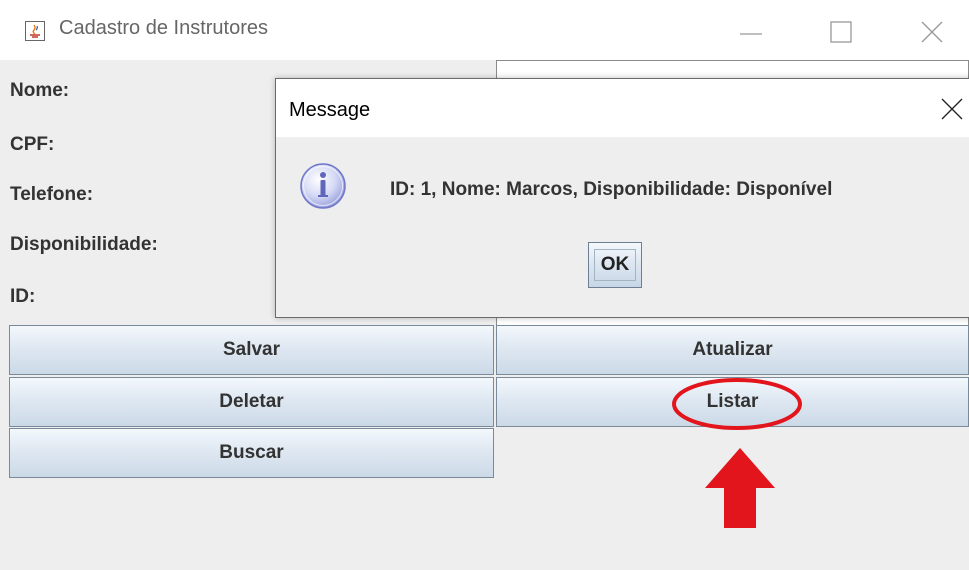 Image resolution: width=969 pixels, height=570 pixels. I want to click on atualizar-button: Atualizar, so click(732, 350).